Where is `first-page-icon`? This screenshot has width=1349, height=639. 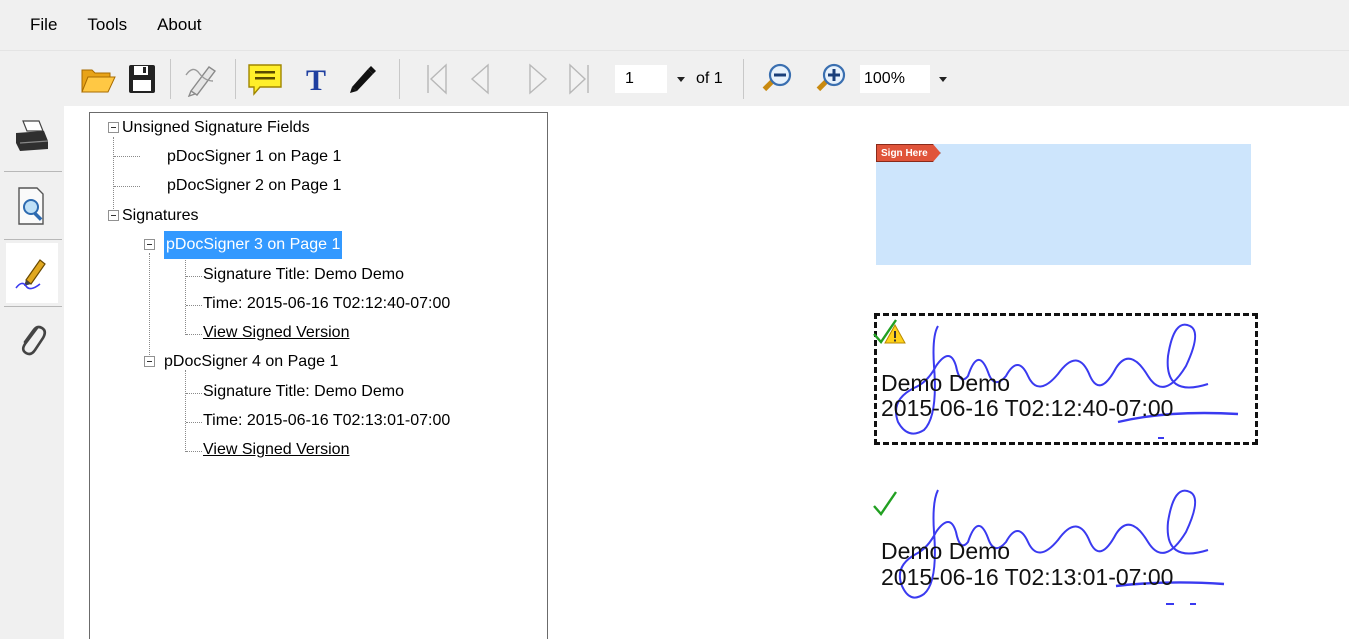 first-page-icon is located at coordinates (436, 79).